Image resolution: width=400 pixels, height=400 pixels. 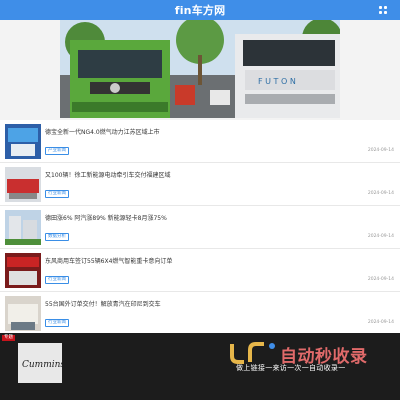 I want to click on grid-menu-icon, so click(x=383, y=10).